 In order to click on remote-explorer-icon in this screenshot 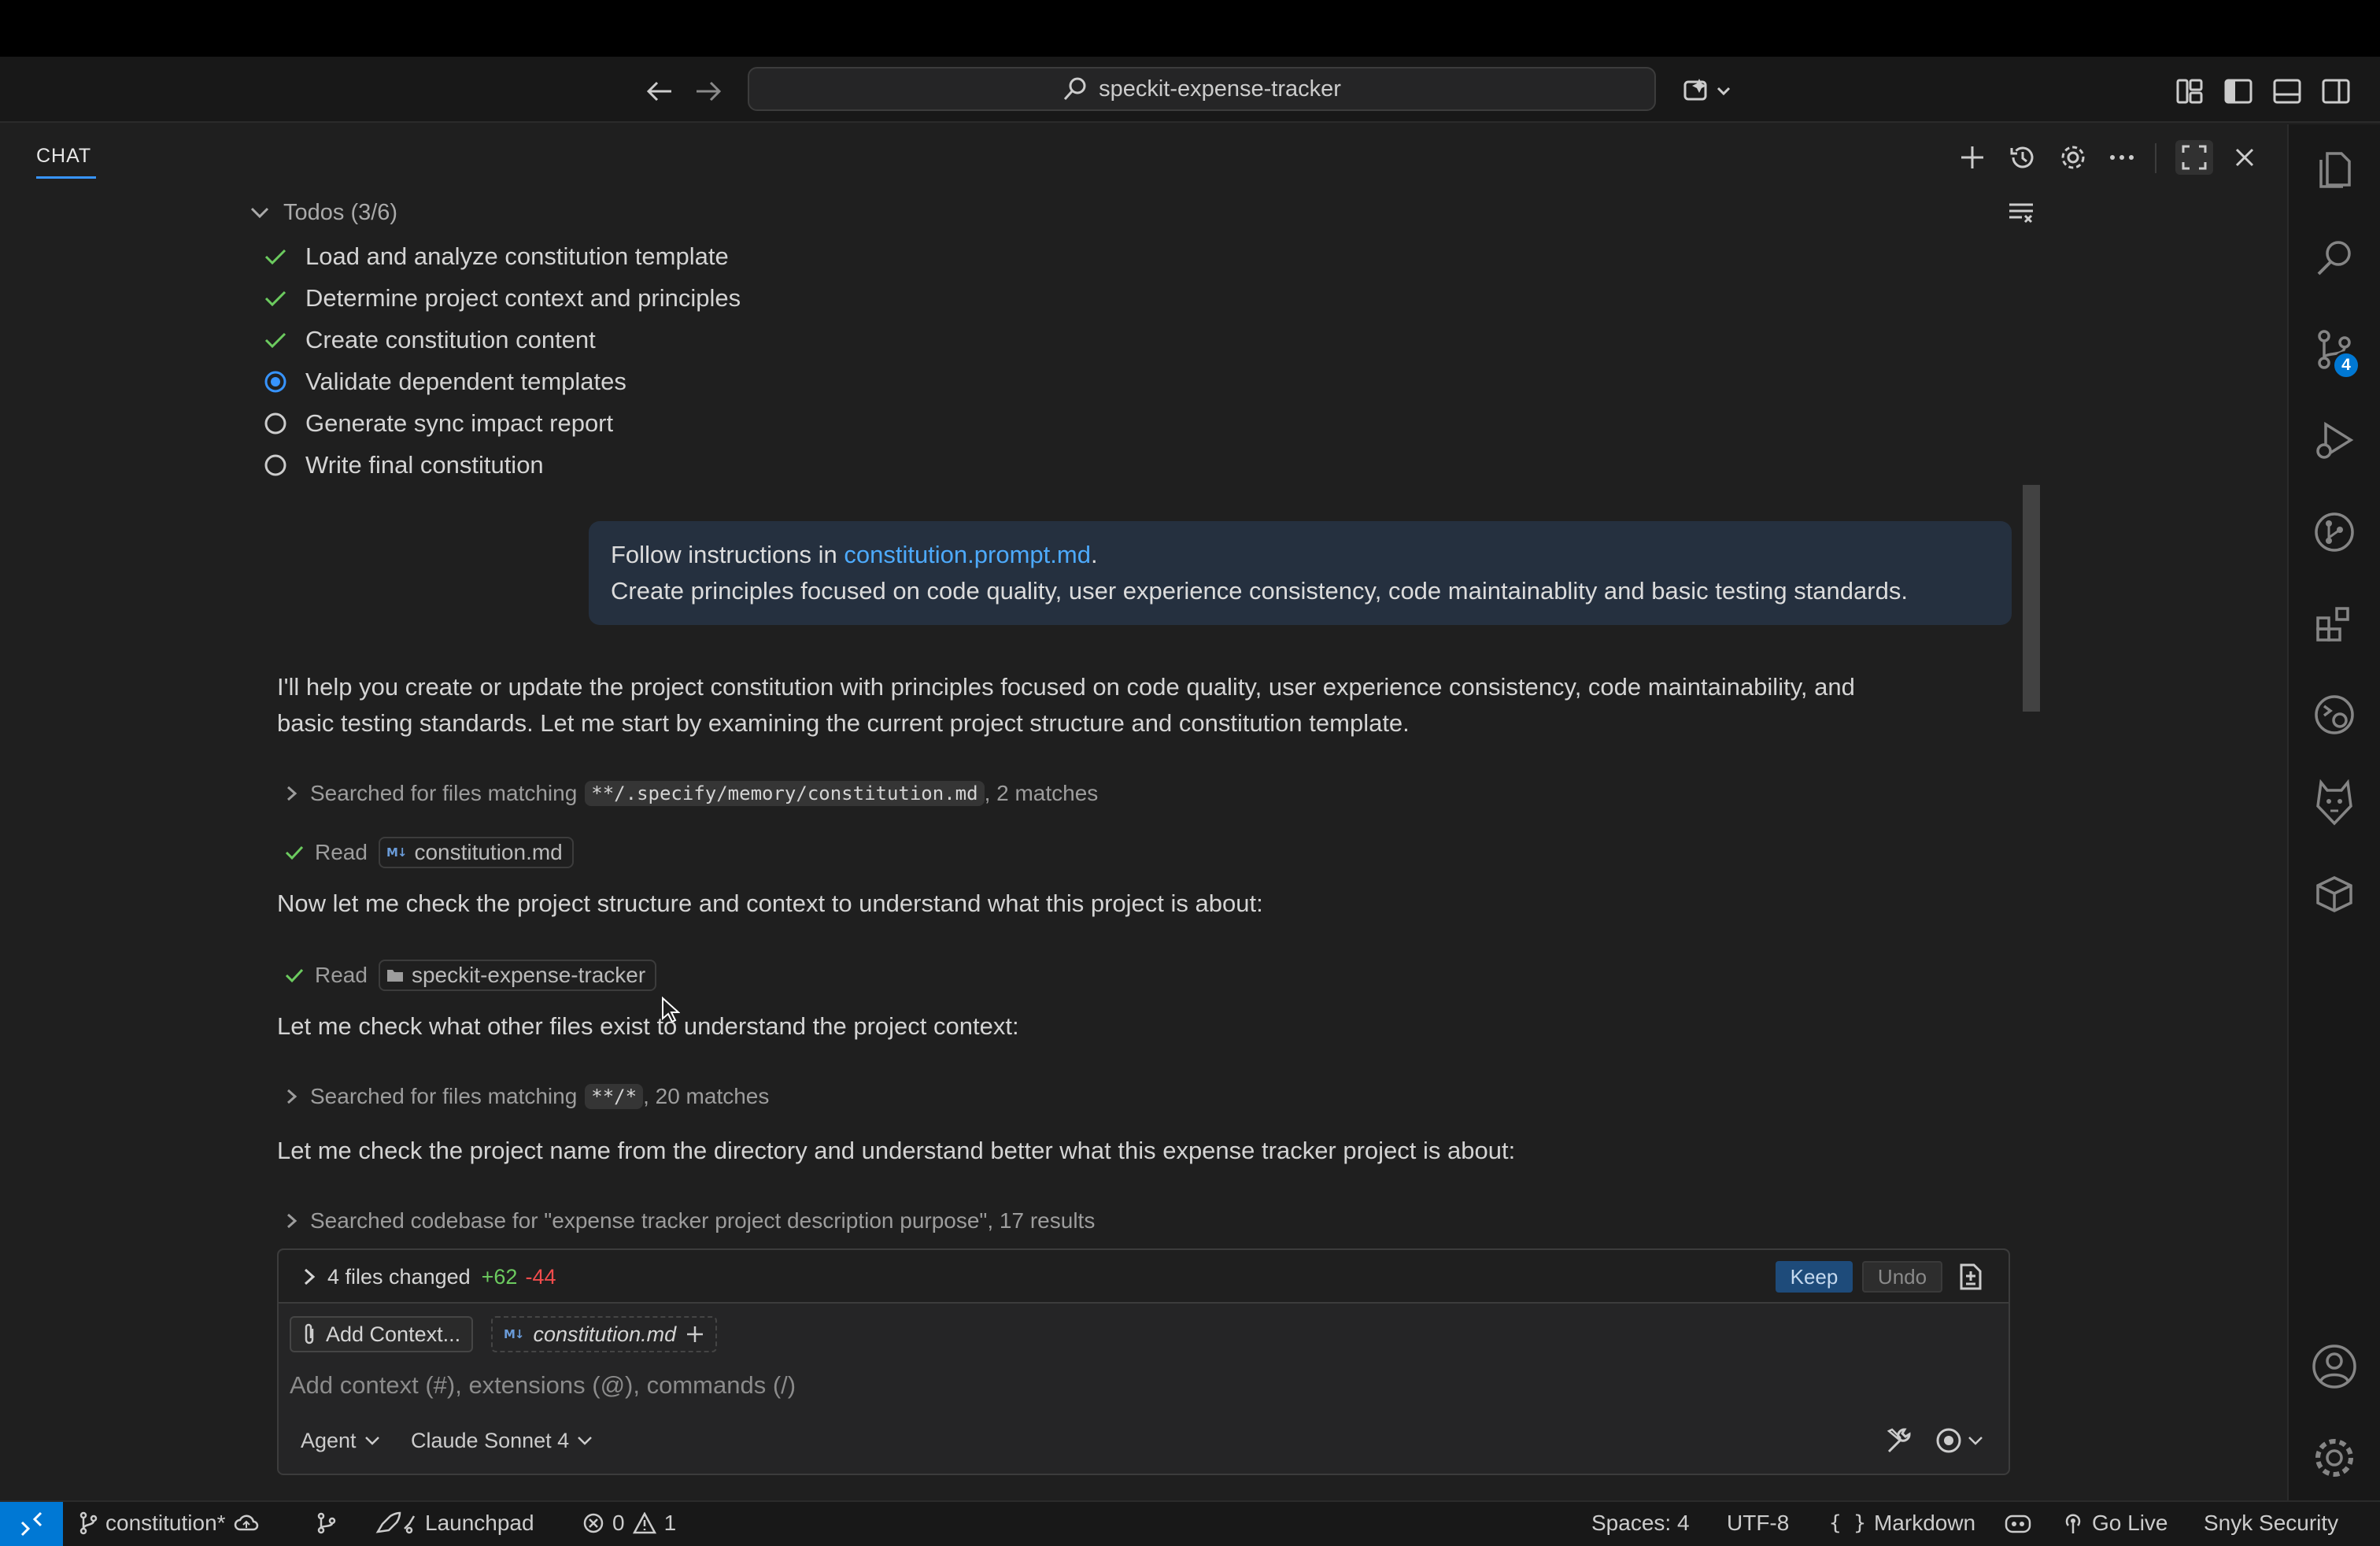, I will do `click(2334, 715)`.